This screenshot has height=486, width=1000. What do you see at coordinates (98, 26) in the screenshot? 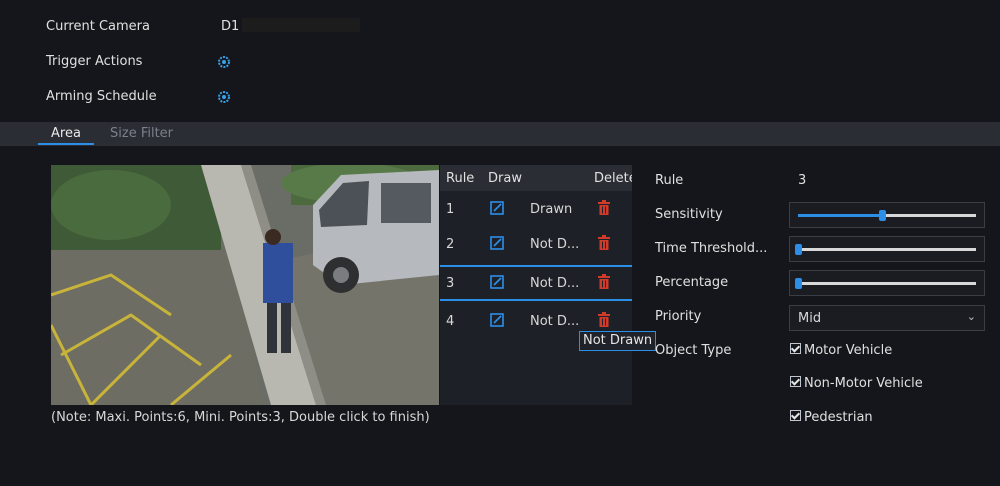
I see `current-camera-label: Current Camera` at bounding box center [98, 26].